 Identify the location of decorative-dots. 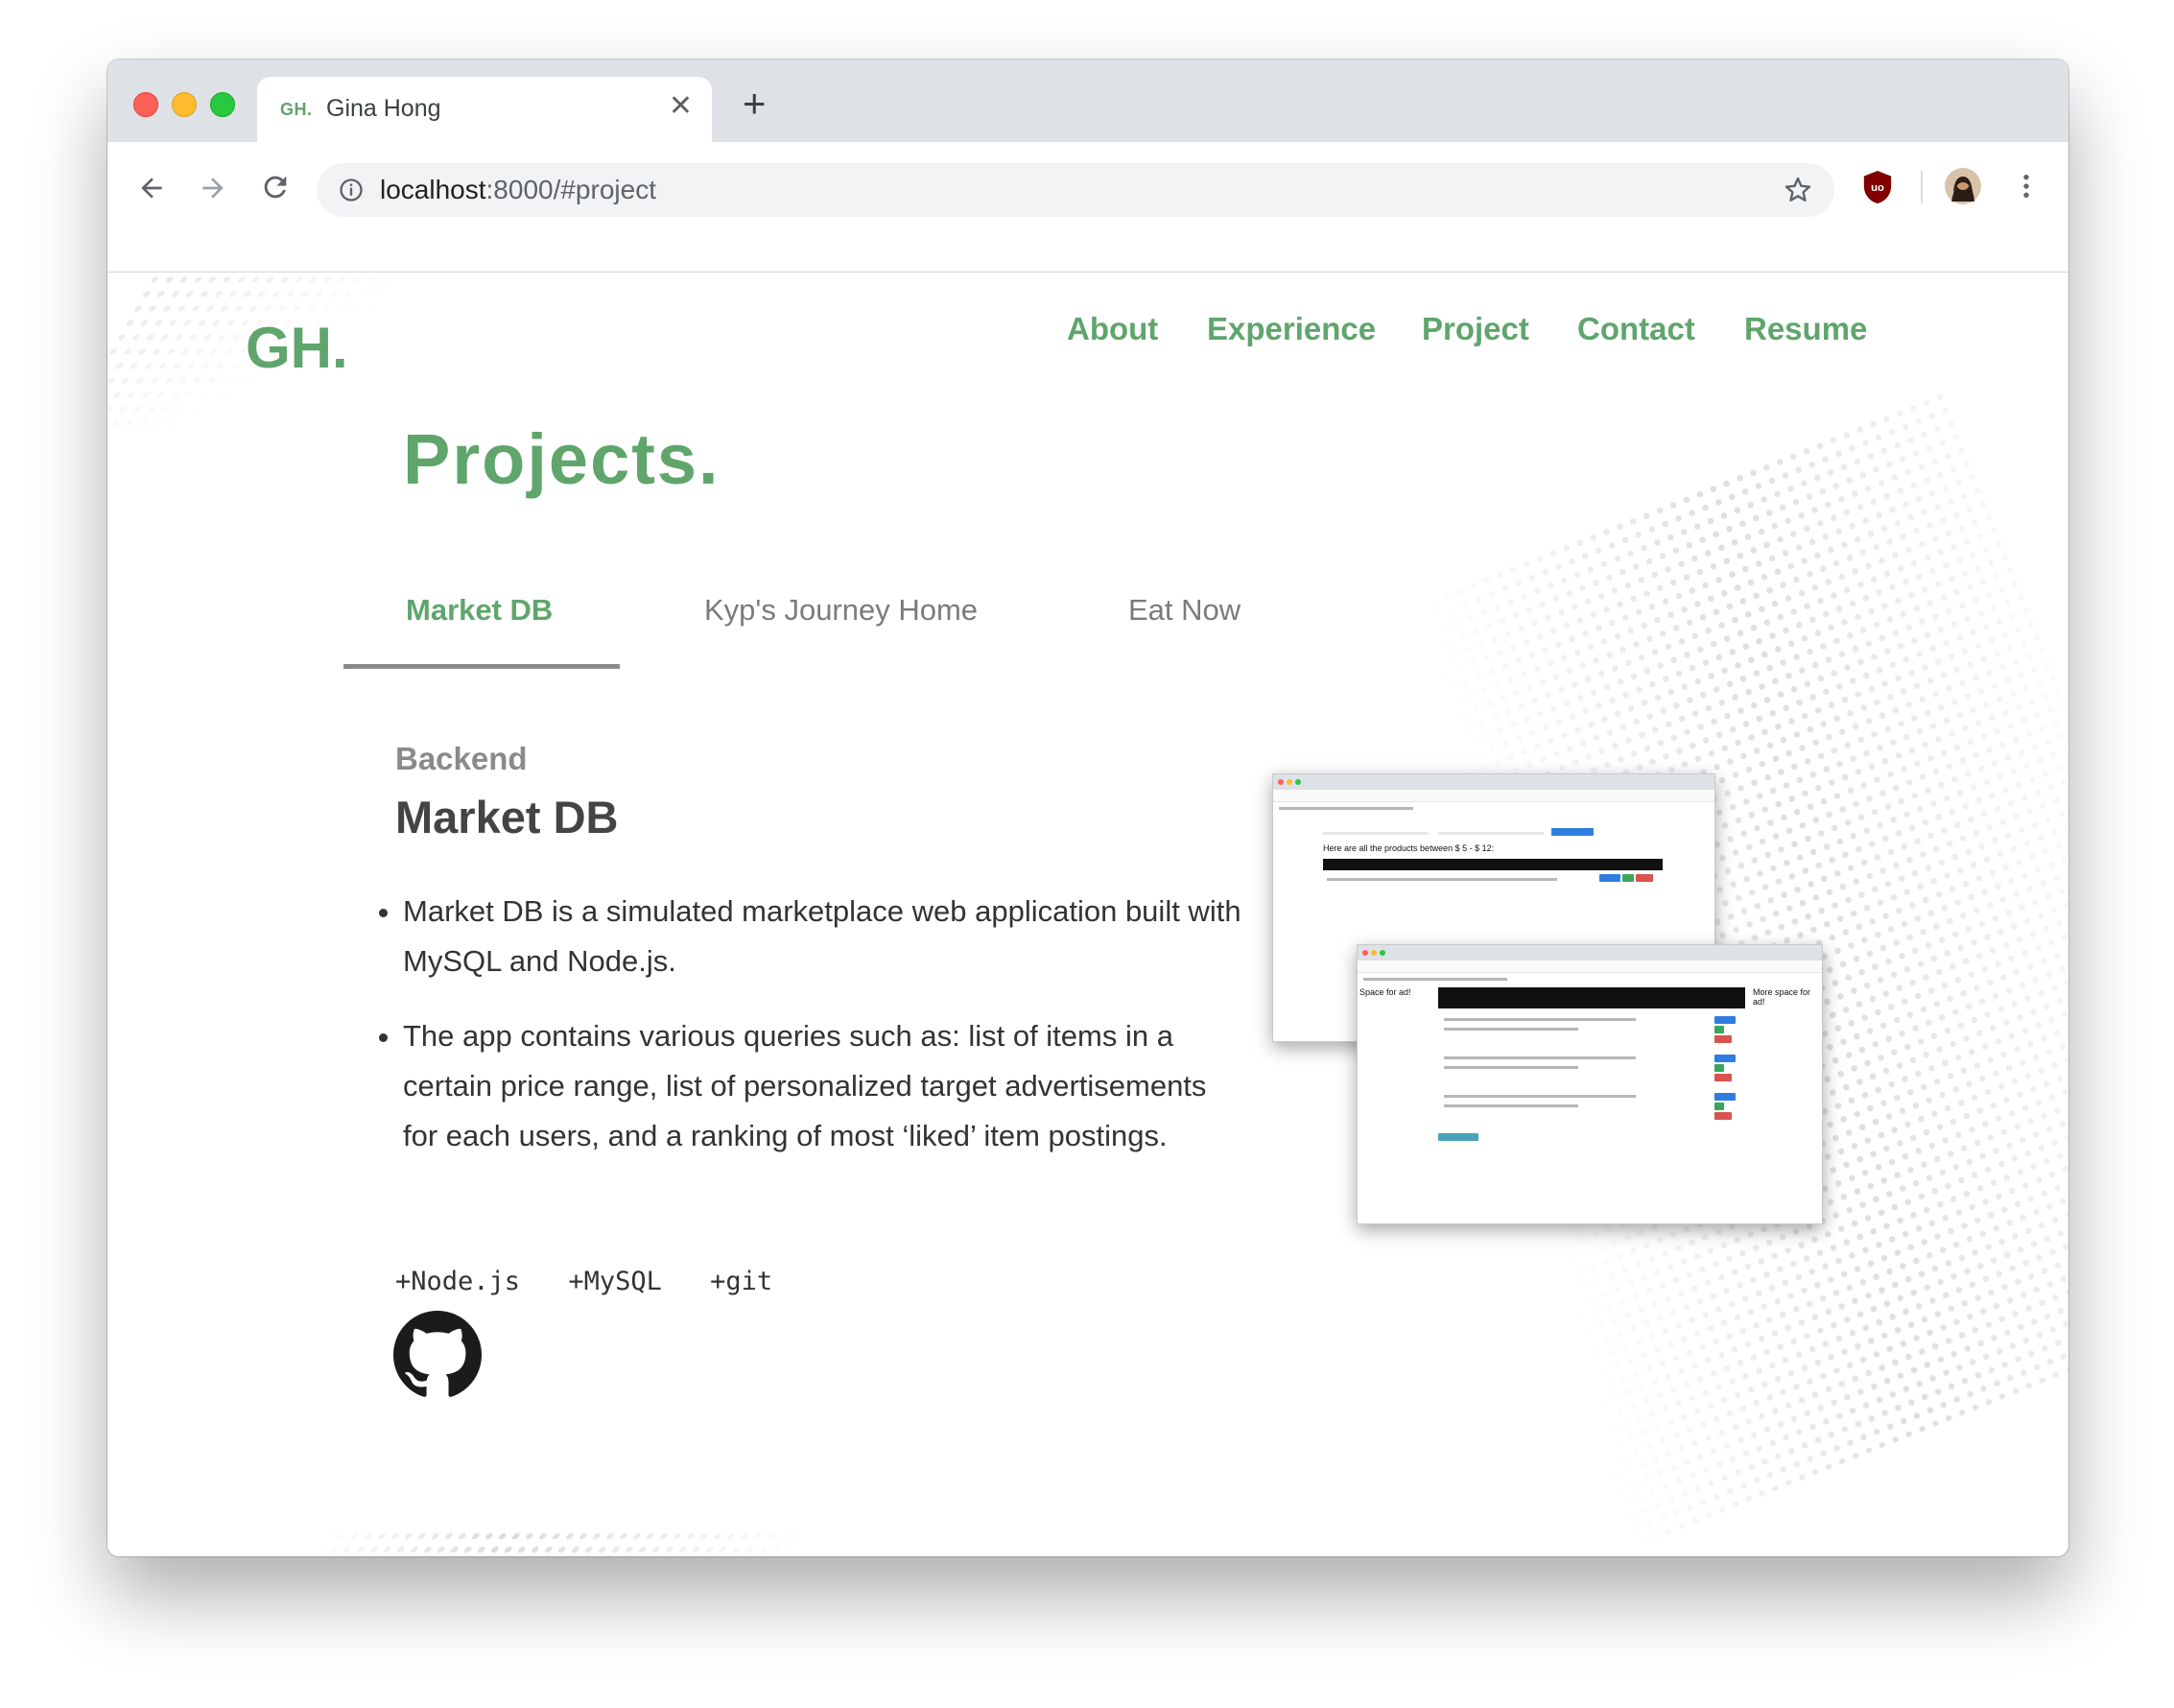
(529, 1543).